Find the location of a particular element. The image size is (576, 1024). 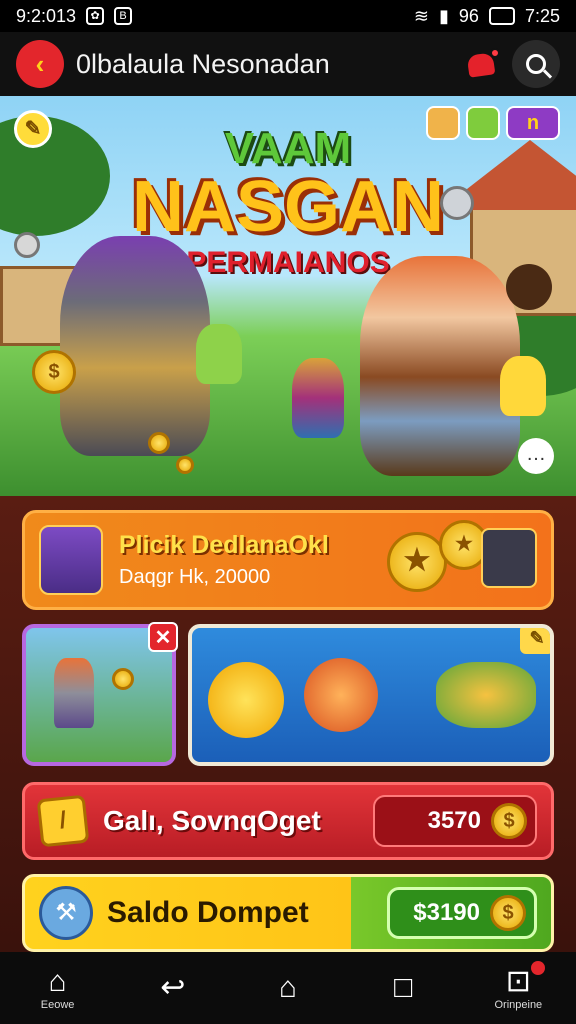

home-icon: ⌂ is located at coordinates (57, 981).